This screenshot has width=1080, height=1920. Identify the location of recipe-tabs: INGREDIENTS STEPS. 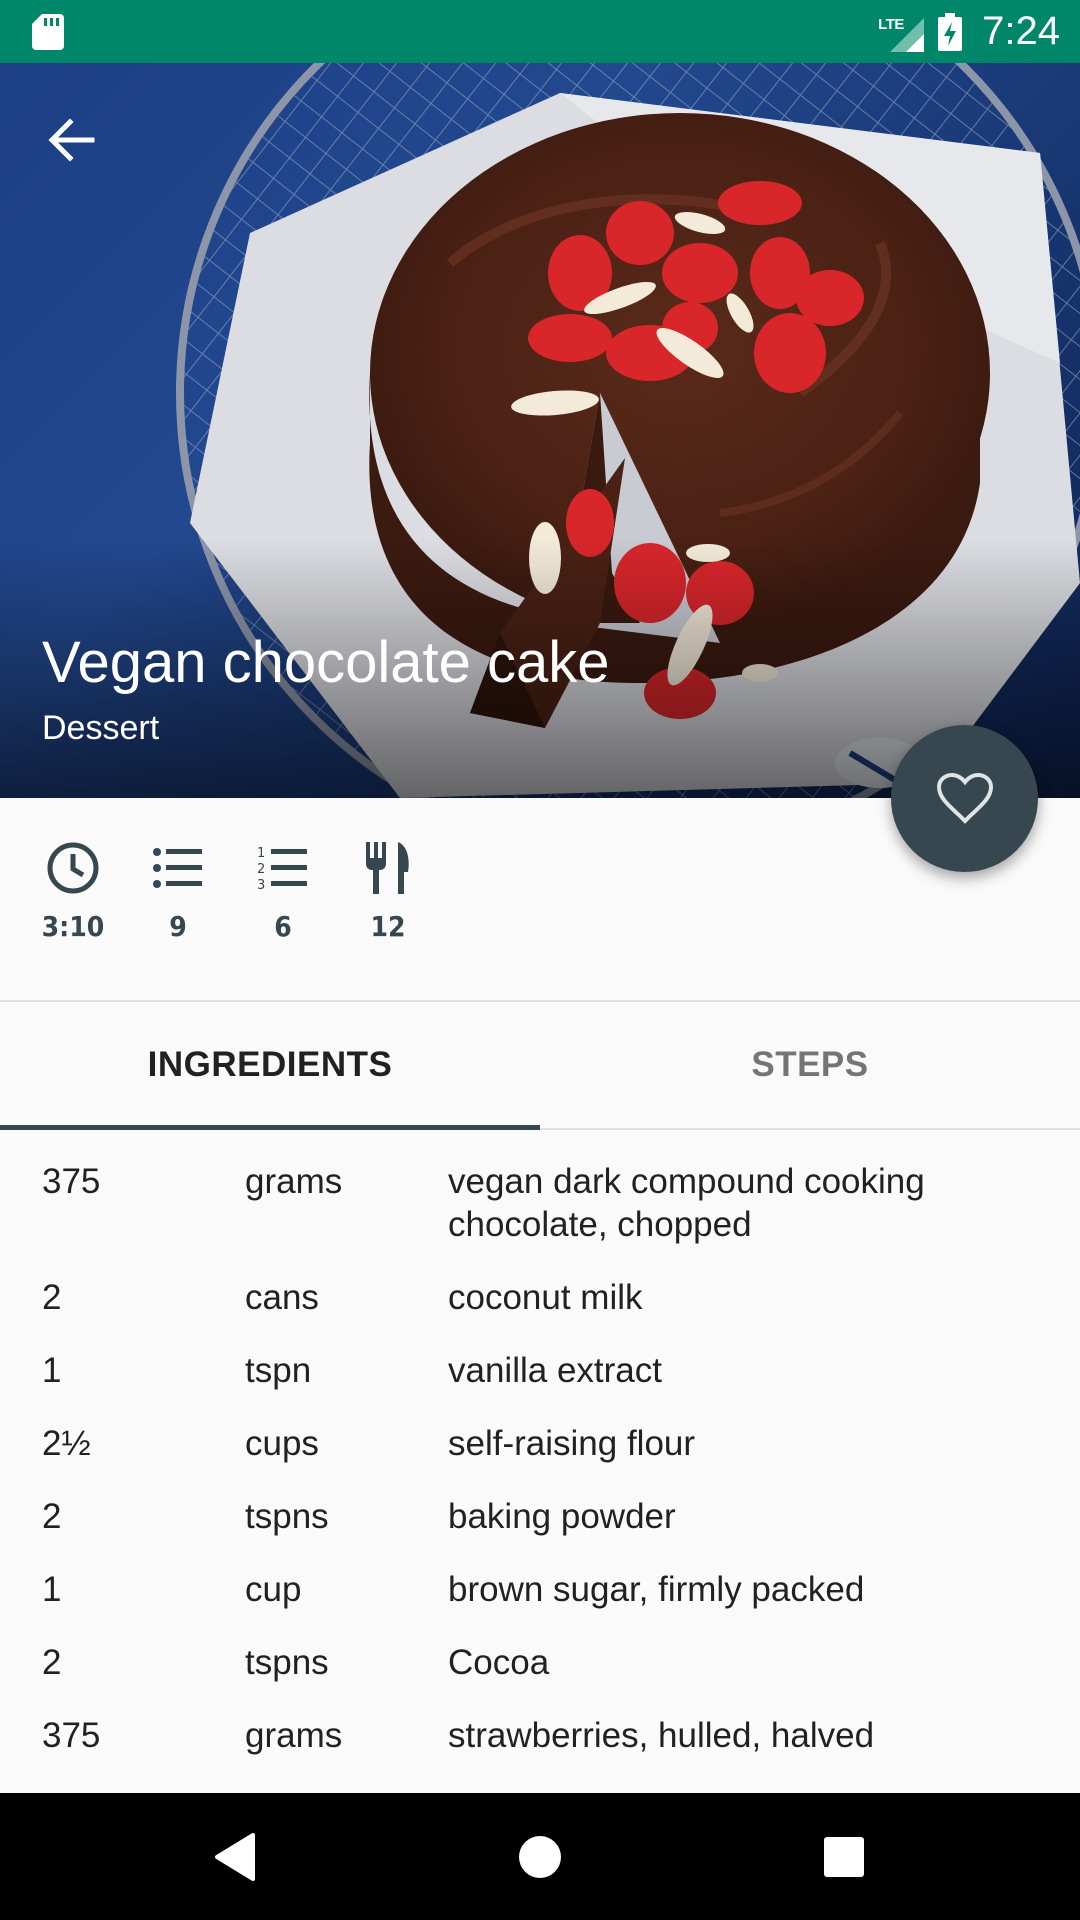
(540, 1066).